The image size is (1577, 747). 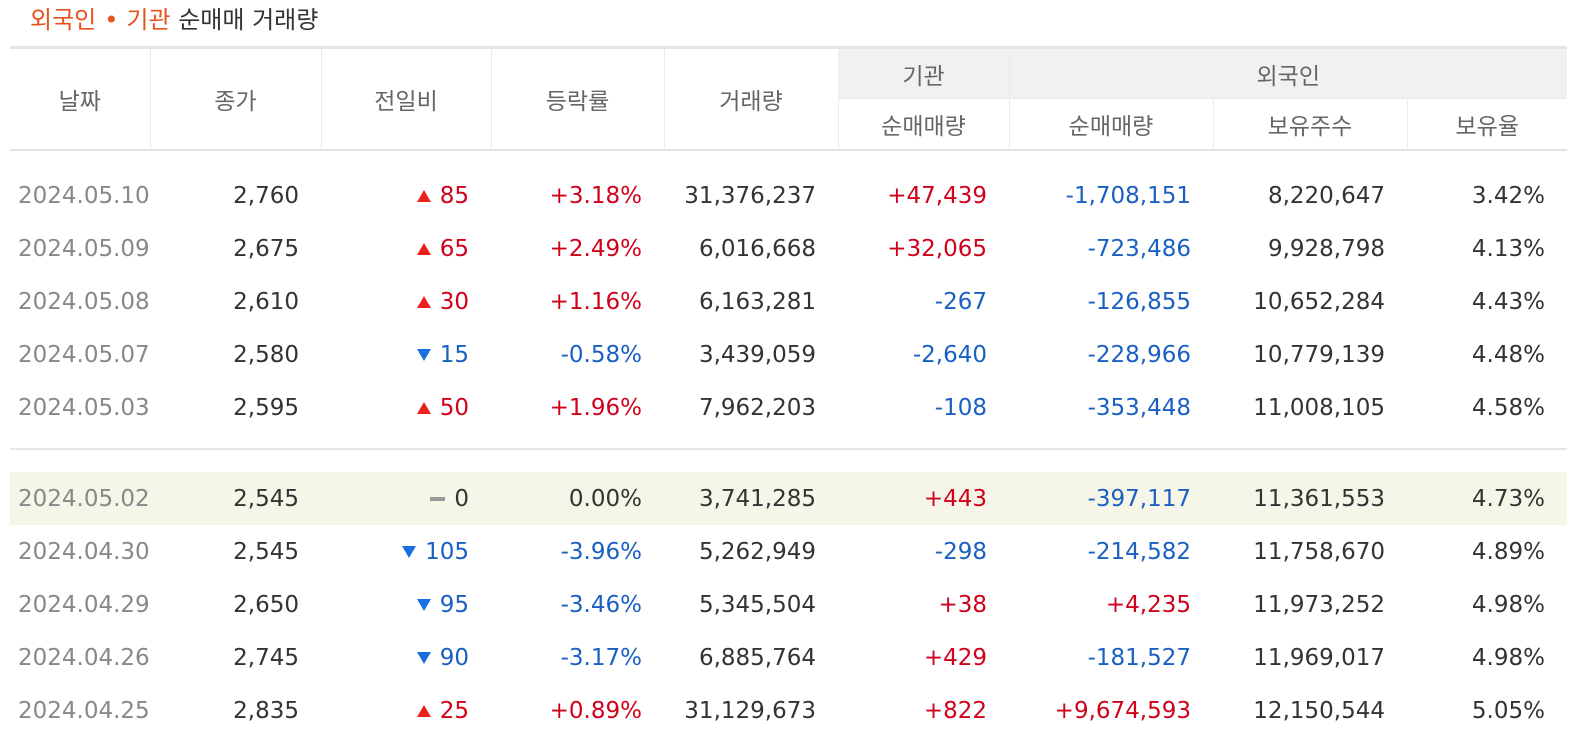 What do you see at coordinates (924, 74) in the screenshot?
I see `group-header-institution: 기관` at bounding box center [924, 74].